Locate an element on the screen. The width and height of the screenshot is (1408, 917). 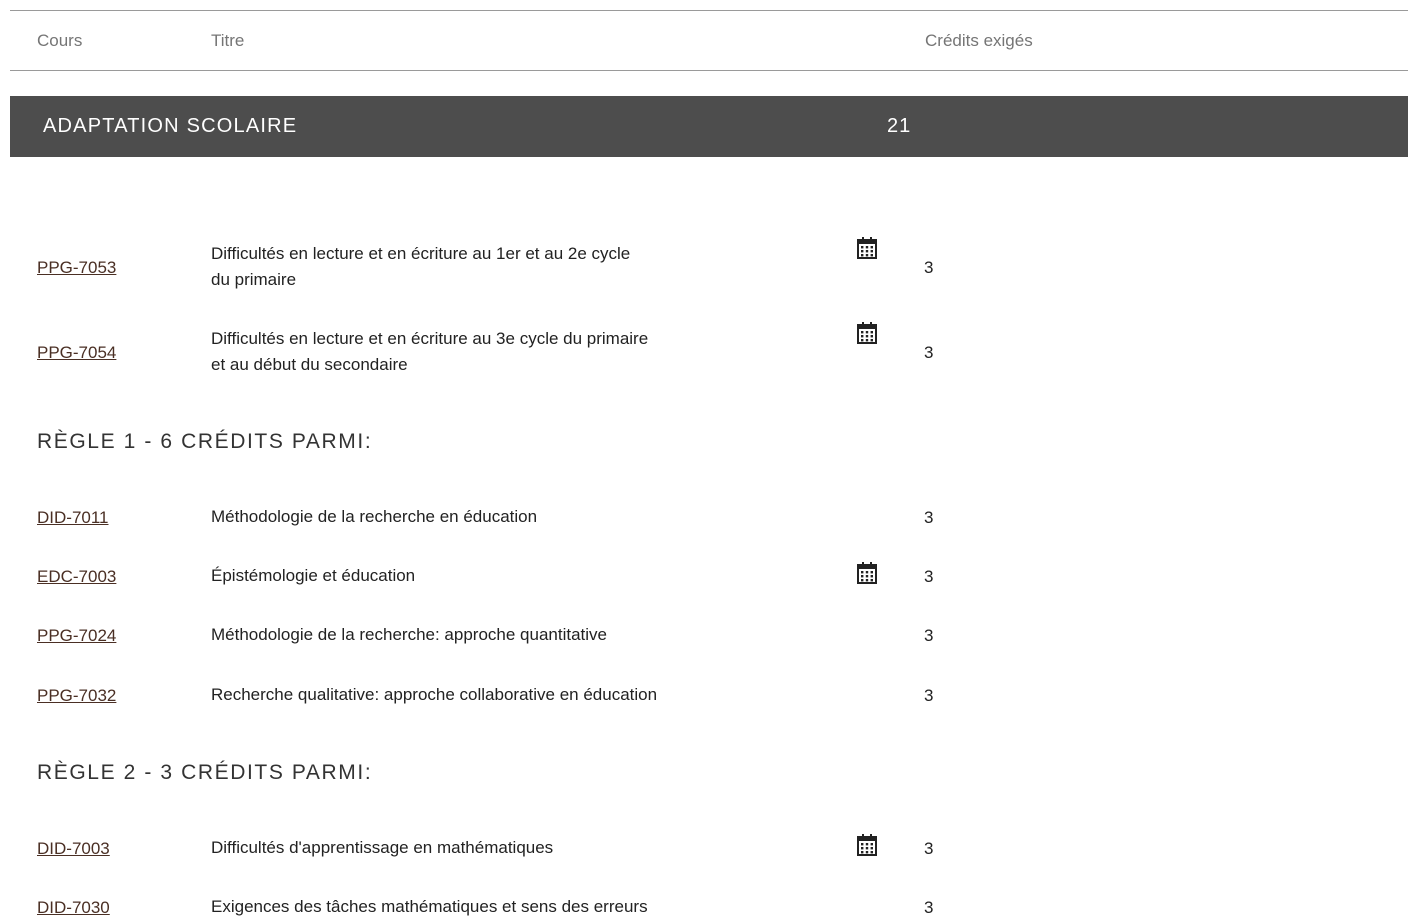
course-code-link: PPG-7054 is located at coordinates (76, 353).